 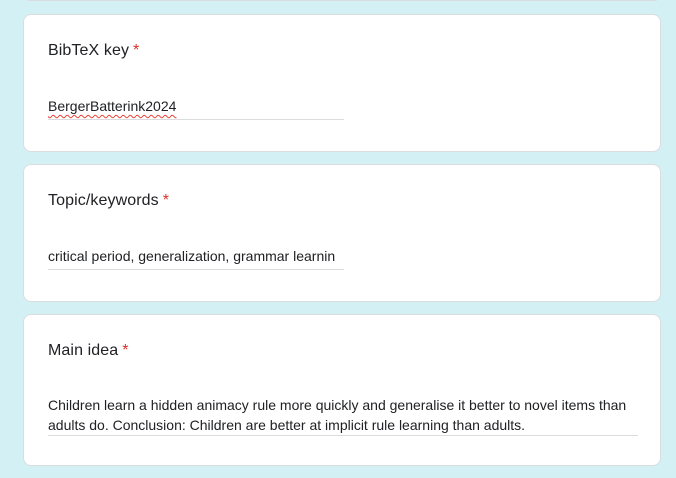 I want to click on question-title: BibTeX key *, so click(x=93, y=51).